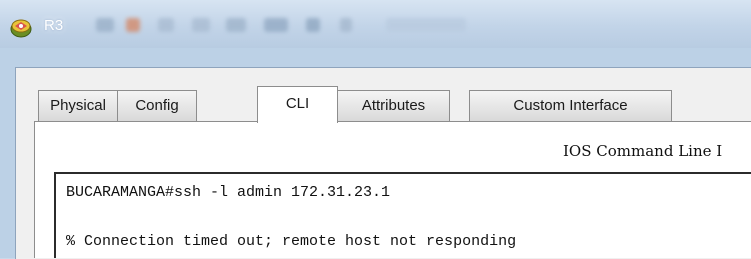 Image resolution: width=751 pixels, height=259 pixels. Describe the element at coordinates (423, 25) in the screenshot. I see `blurred-toolbar` at that location.